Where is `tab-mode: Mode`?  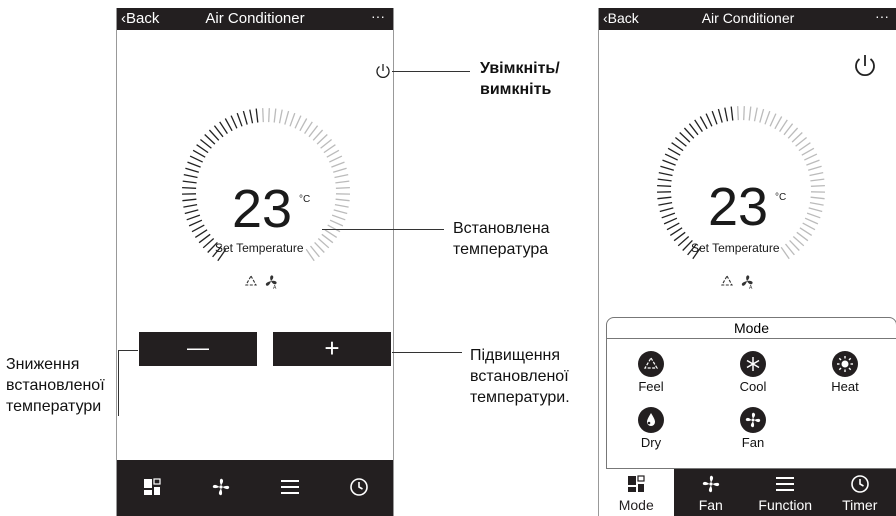
tab-mode: Mode is located at coordinates (636, 492).